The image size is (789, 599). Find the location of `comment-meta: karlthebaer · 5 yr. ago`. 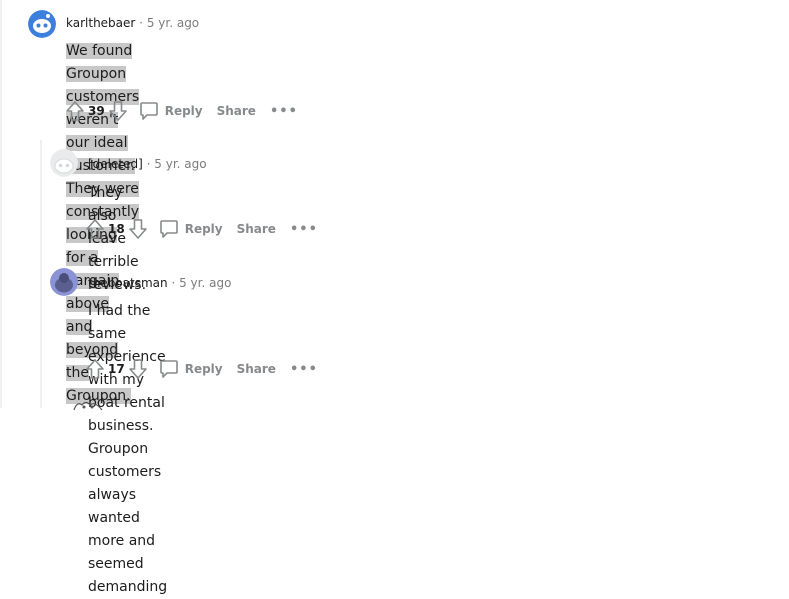

comment-meta: karlthebaer · 5 yr. ago is located at coordinates (132, 23).